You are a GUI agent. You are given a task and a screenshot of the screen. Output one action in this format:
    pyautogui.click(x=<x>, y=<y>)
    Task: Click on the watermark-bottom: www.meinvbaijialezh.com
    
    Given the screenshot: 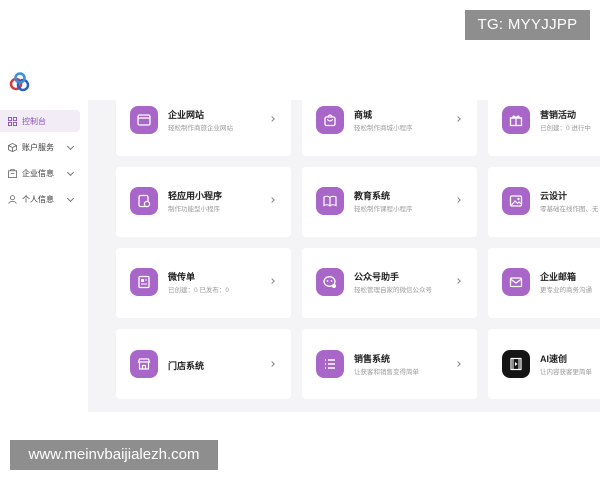 What is the action you would take?
    pyautogui.click(x=114, y=455)
    